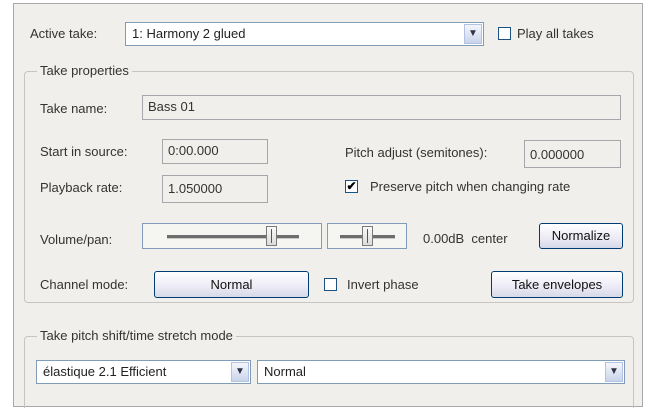 This screenshot has height=411, width=650. I want to click on pitch-adjust-label: Pitch adjust (semitones):, so click(416, 152).